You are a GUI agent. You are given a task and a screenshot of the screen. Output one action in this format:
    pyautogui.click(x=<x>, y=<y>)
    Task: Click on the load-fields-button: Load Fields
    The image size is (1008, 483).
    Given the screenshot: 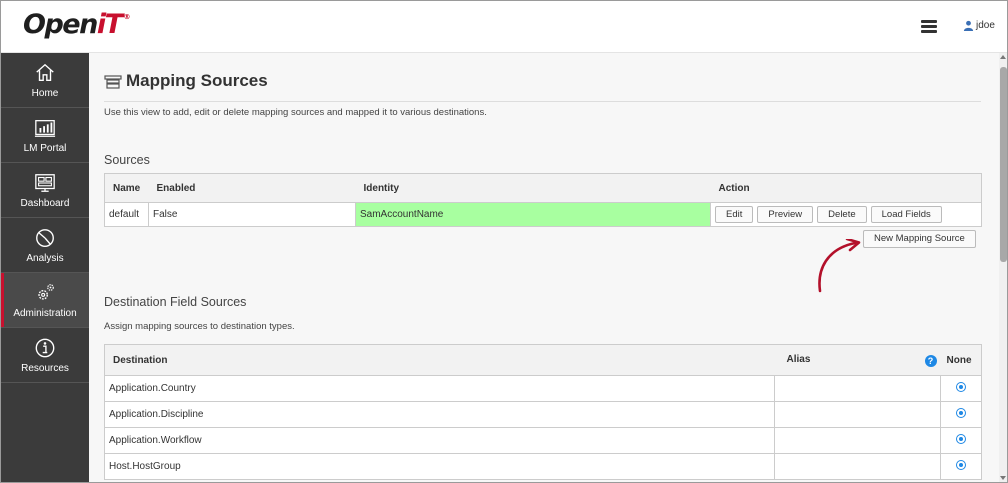 What is the action you would take?
    pyautogui.click(x=906, y=214)
    